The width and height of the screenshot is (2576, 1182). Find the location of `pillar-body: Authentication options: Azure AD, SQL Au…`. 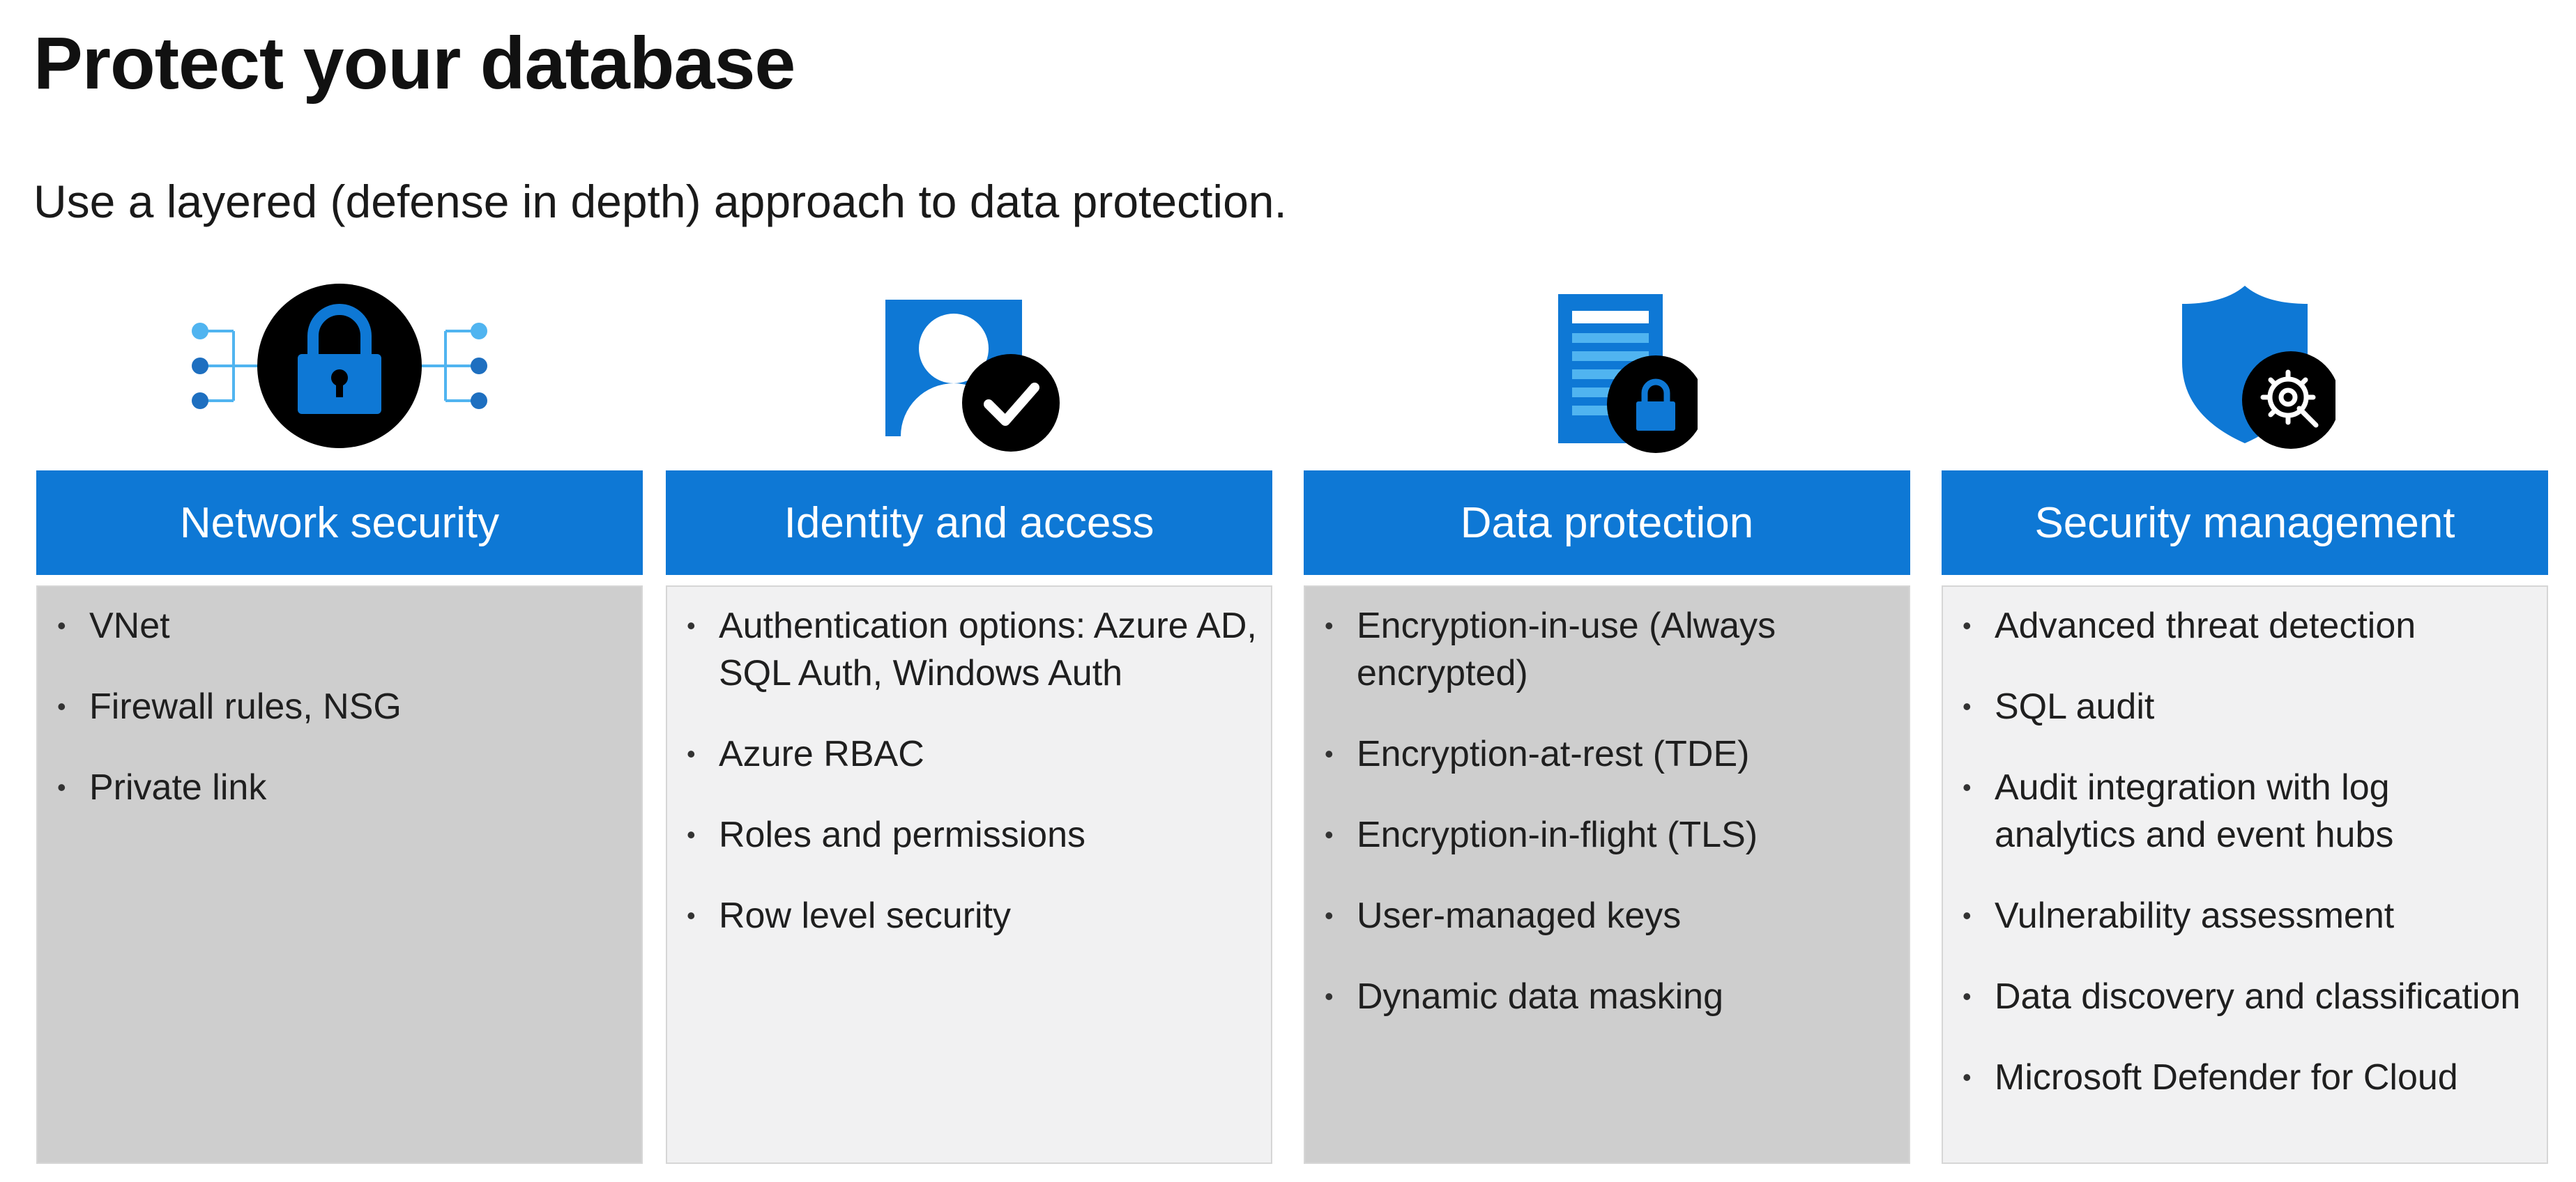

pillar-body: Authentication options: Azure AD, SQL Au… is located at coordinates (969, 874).